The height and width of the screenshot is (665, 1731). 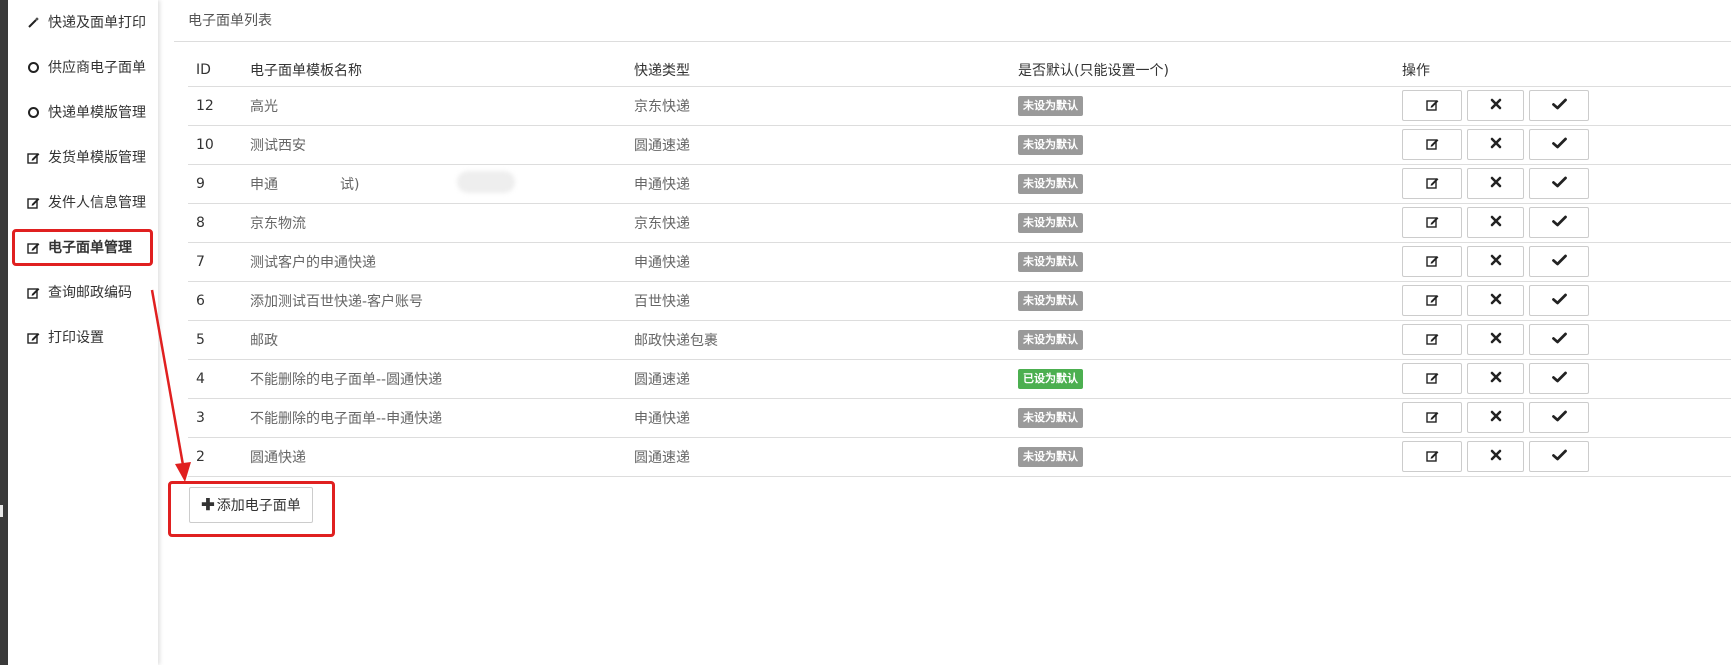 What do you see at coordinates (278, 145) in the screenshot?
I see `row-name: 测试西安` at bounding box center [278, 145].